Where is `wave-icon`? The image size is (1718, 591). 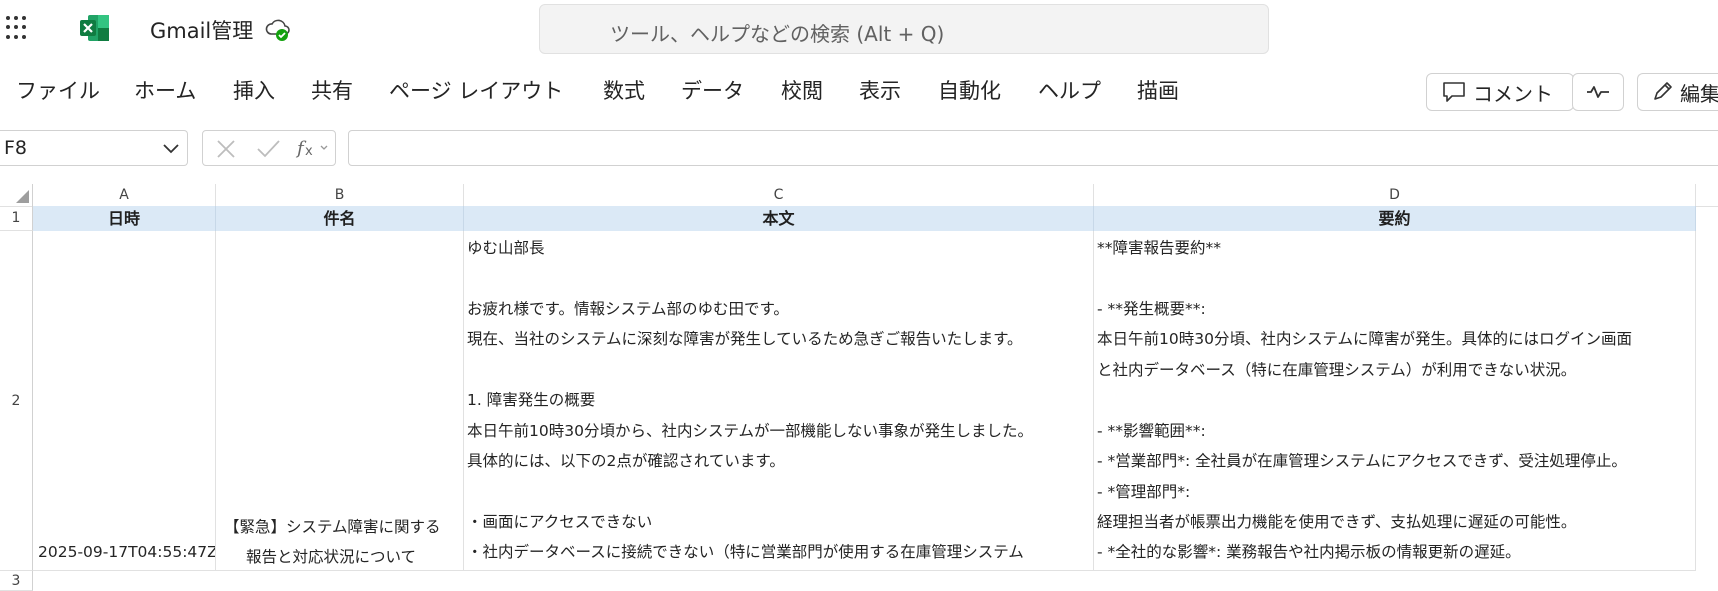 wave-icon is located at coordinates (1598, 92).